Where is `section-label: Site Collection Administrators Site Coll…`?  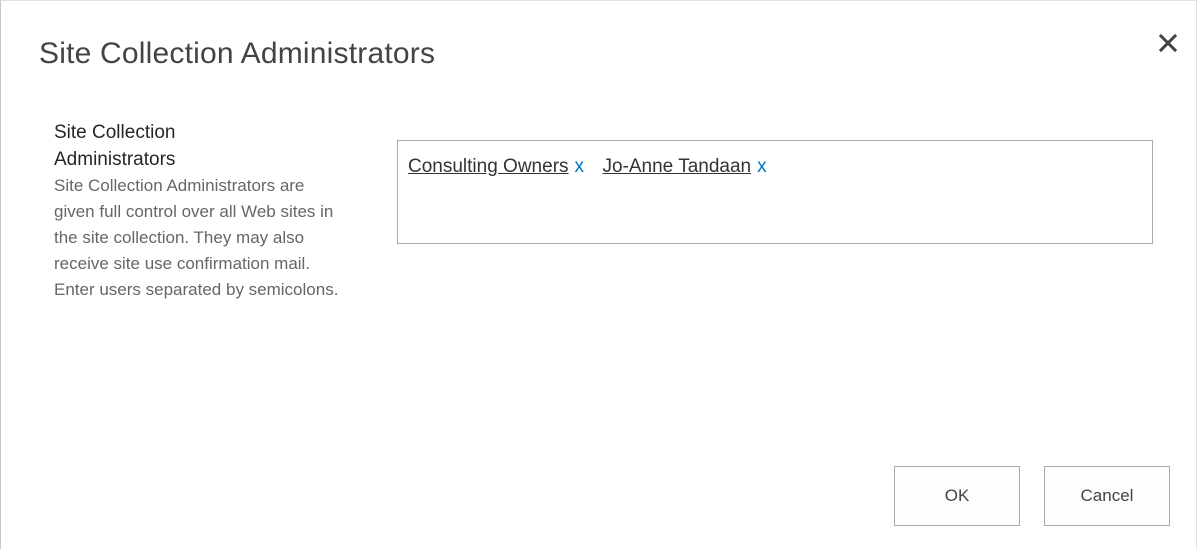 section-label: Site Collection Administrators Site Coll… is located at coordinates (204, 211).